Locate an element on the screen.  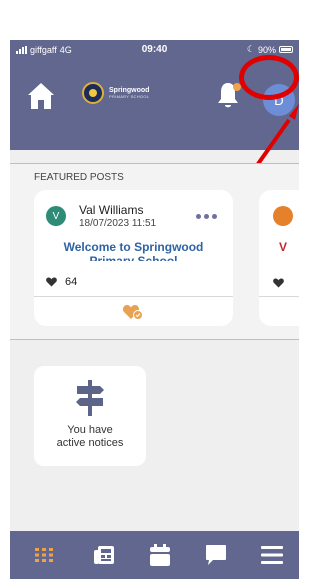
tab-messages is located at coordinates (216, 555).